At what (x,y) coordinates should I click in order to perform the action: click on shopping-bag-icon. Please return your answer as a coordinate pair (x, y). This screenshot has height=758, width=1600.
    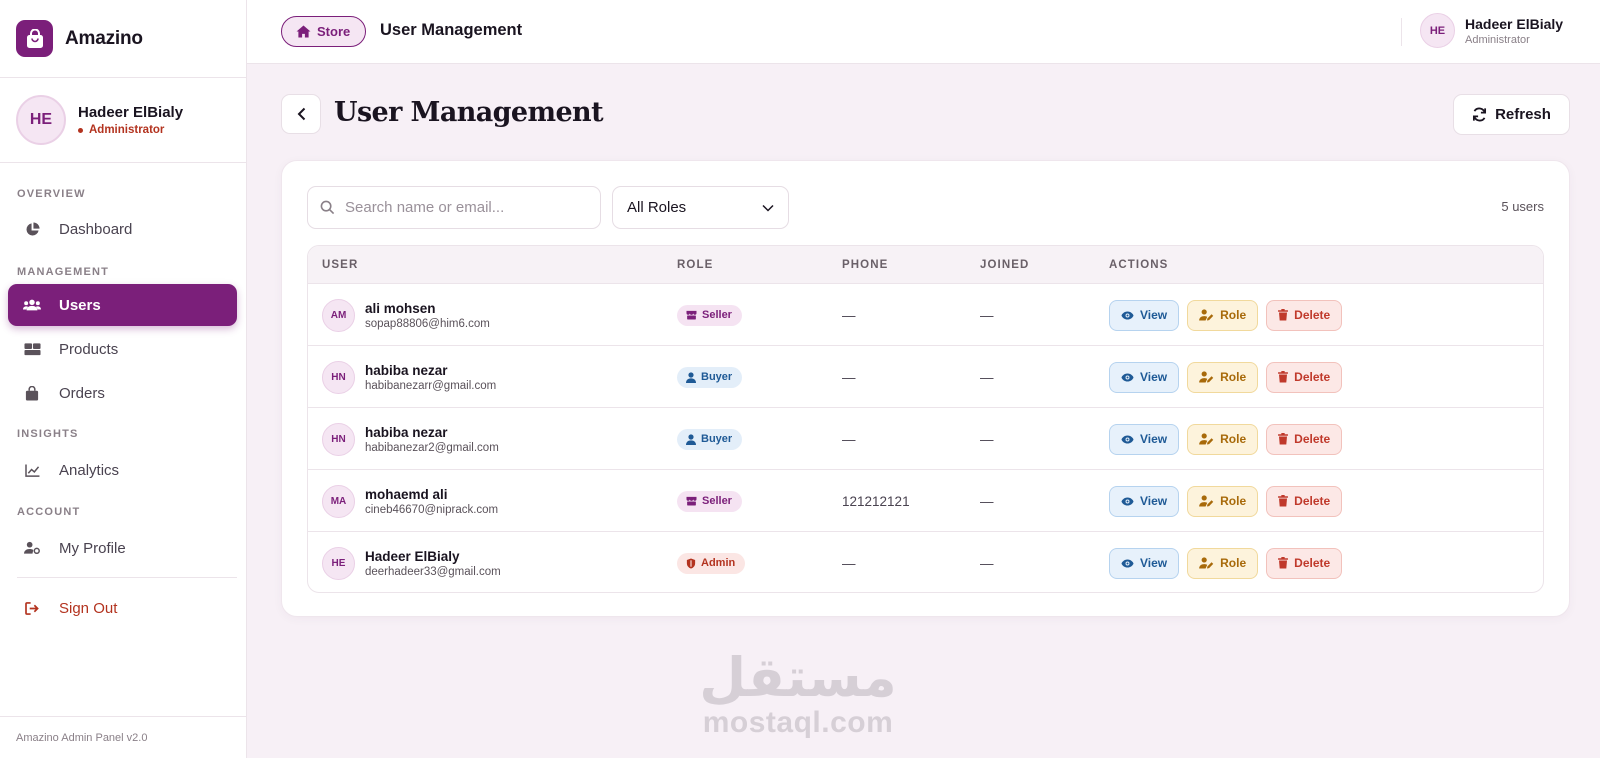
    Looking at the image, I should click on (34, 38).